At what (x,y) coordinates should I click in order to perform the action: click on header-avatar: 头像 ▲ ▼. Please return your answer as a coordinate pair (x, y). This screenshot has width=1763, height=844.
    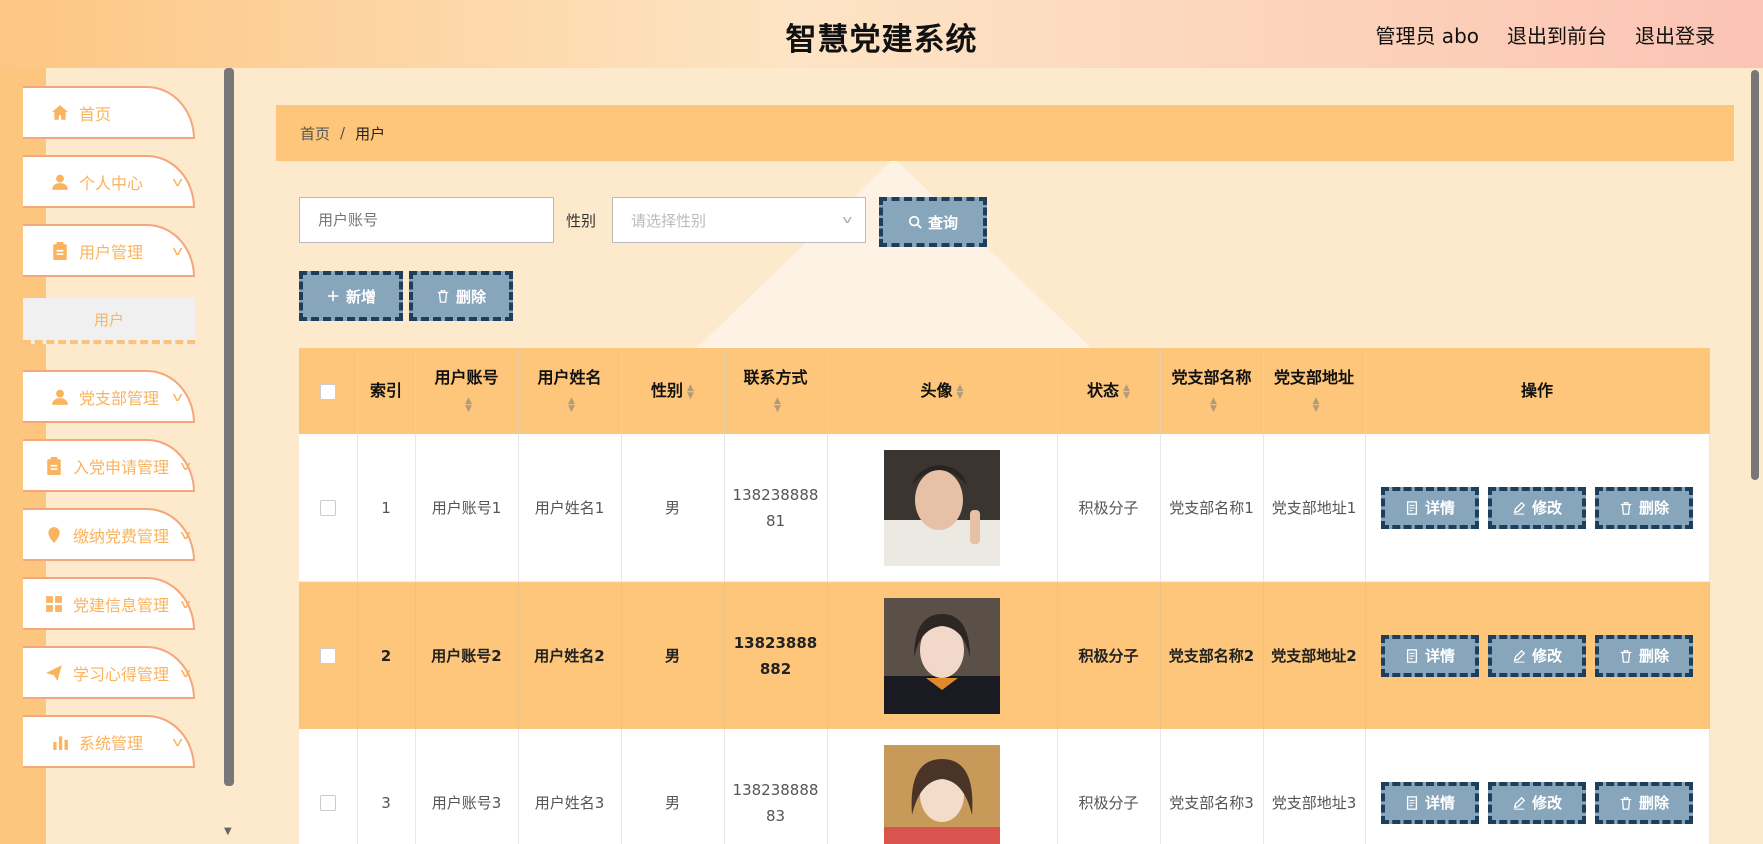
    Looking at the image, I should click on (942, 391).